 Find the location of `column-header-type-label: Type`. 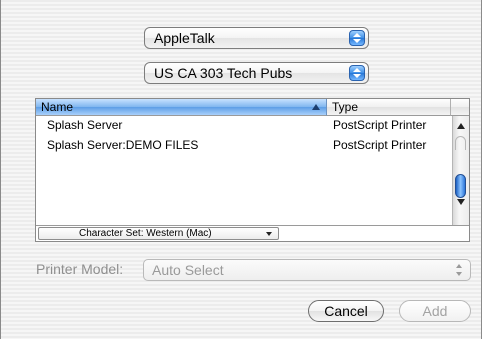

column-header-type-label: Type is located at coordinates (345, 107).